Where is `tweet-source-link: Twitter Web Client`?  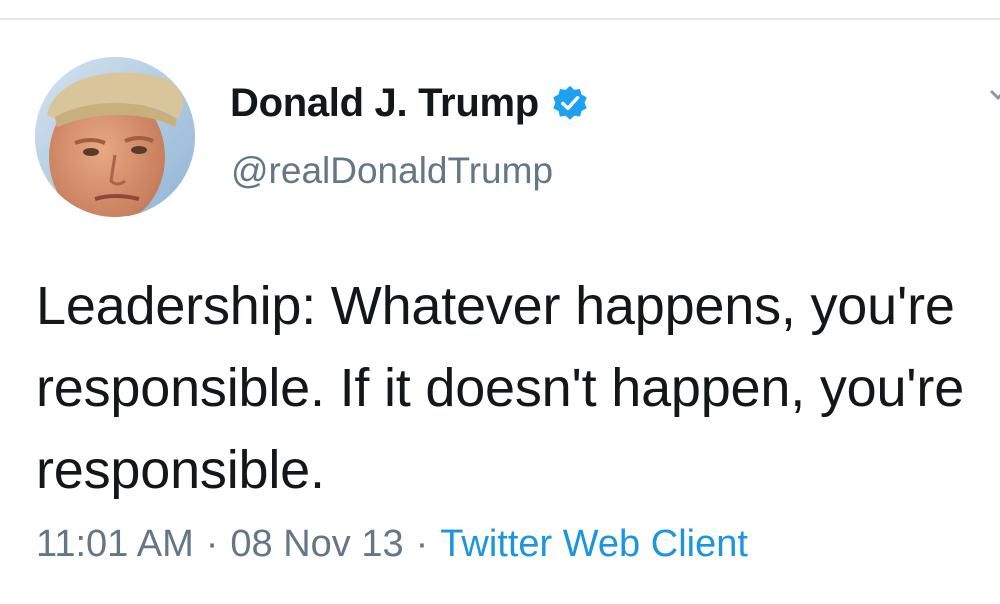 tweet-source-link: Twitter Web Client is located at coordinates (594, 544).